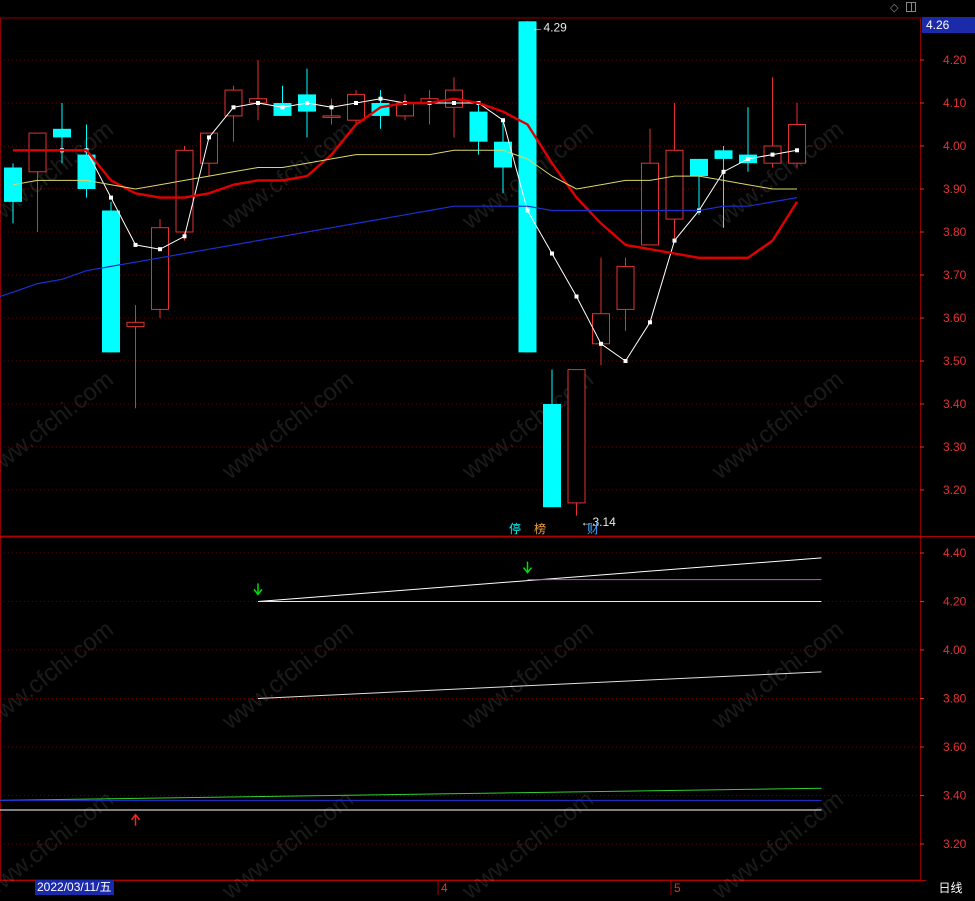  Describe the element at coordinates (955, 404) in the screenshot. I see `main-tick-label: 3.40` at that location.